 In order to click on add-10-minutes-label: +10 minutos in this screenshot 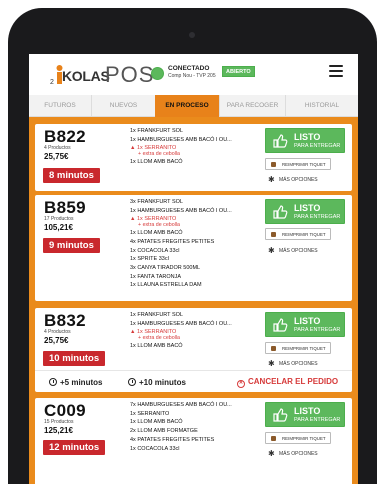, I will do `click(162, 382)`.